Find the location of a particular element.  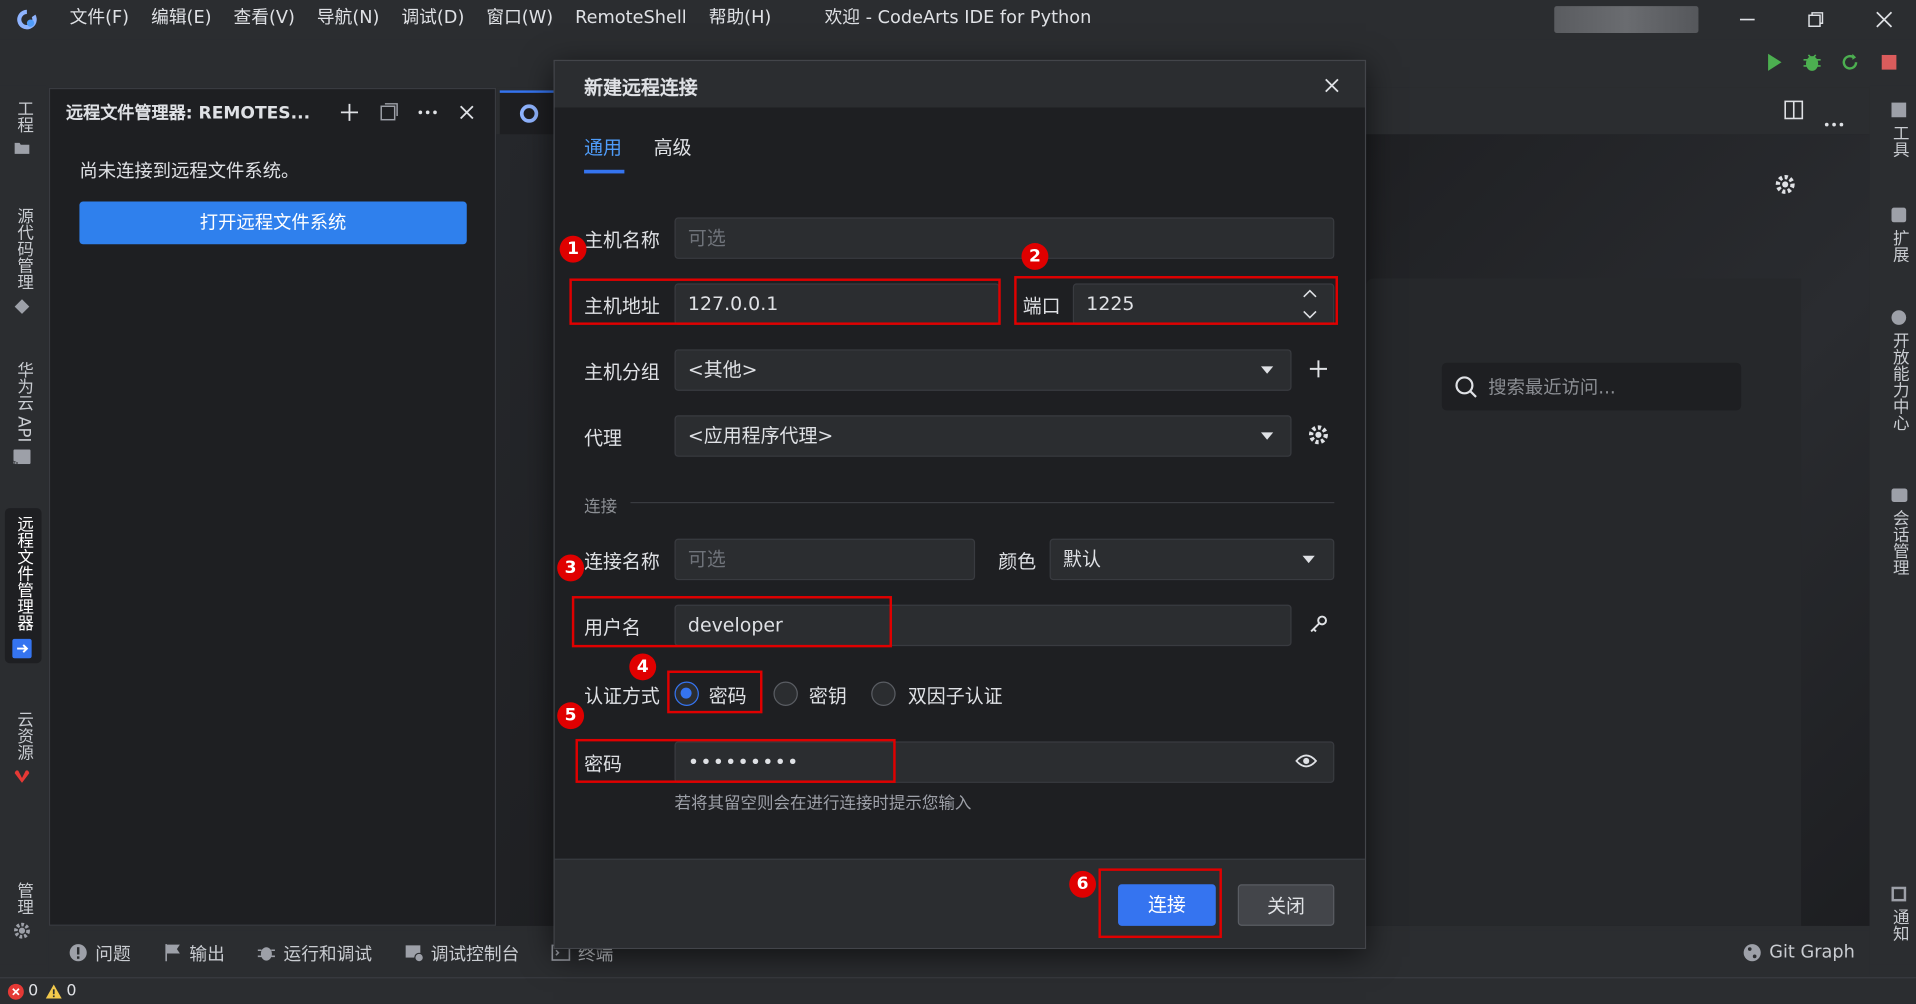

more-icon is located at coordinates (428, 112).